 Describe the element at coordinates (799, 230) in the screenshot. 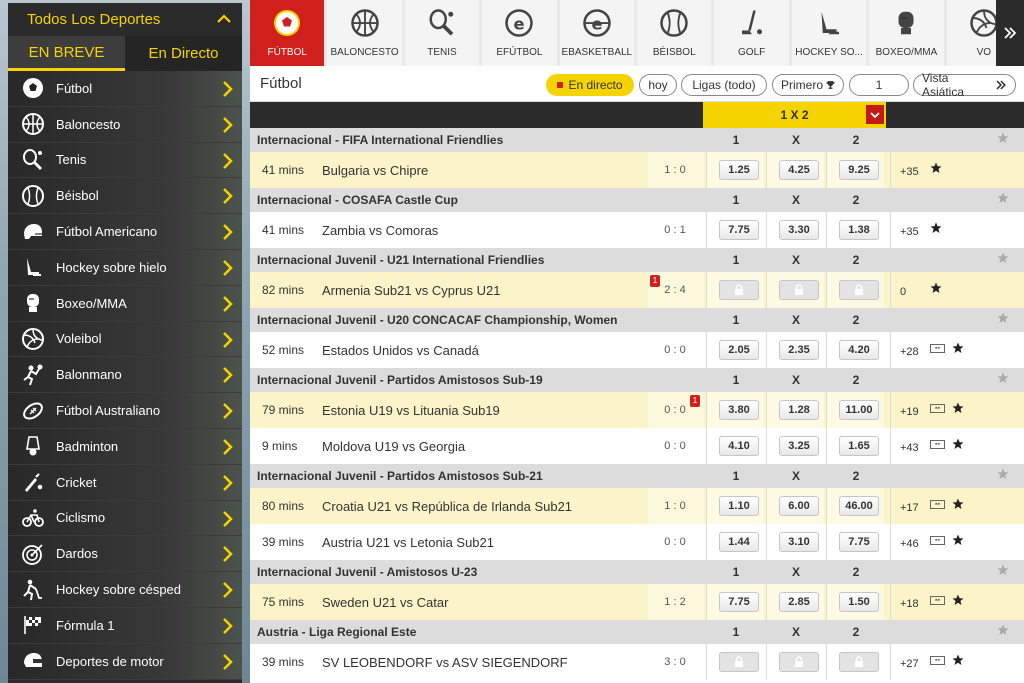

I see `odd-x-button: 3.30` at that location.